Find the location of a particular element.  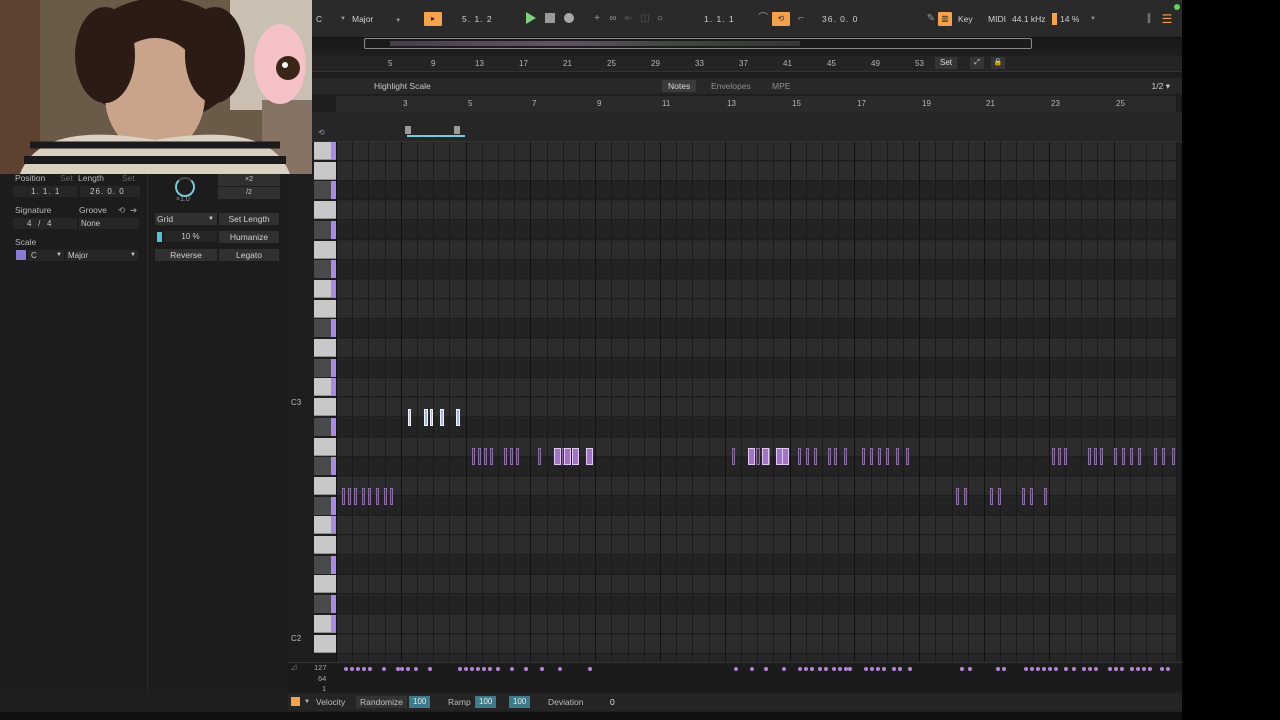

highlight-scale-toggle: Highlight Scale is located at coordinates (402, 86).